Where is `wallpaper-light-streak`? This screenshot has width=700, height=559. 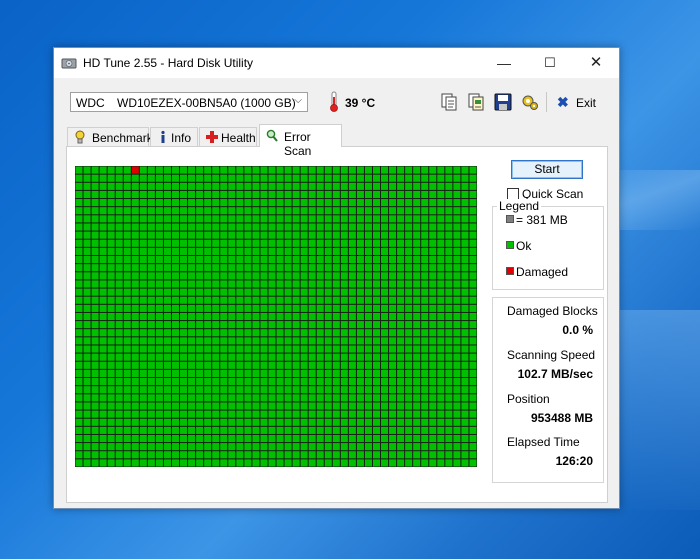
wallpaper-light-streak is located at coordinates (655, 410).